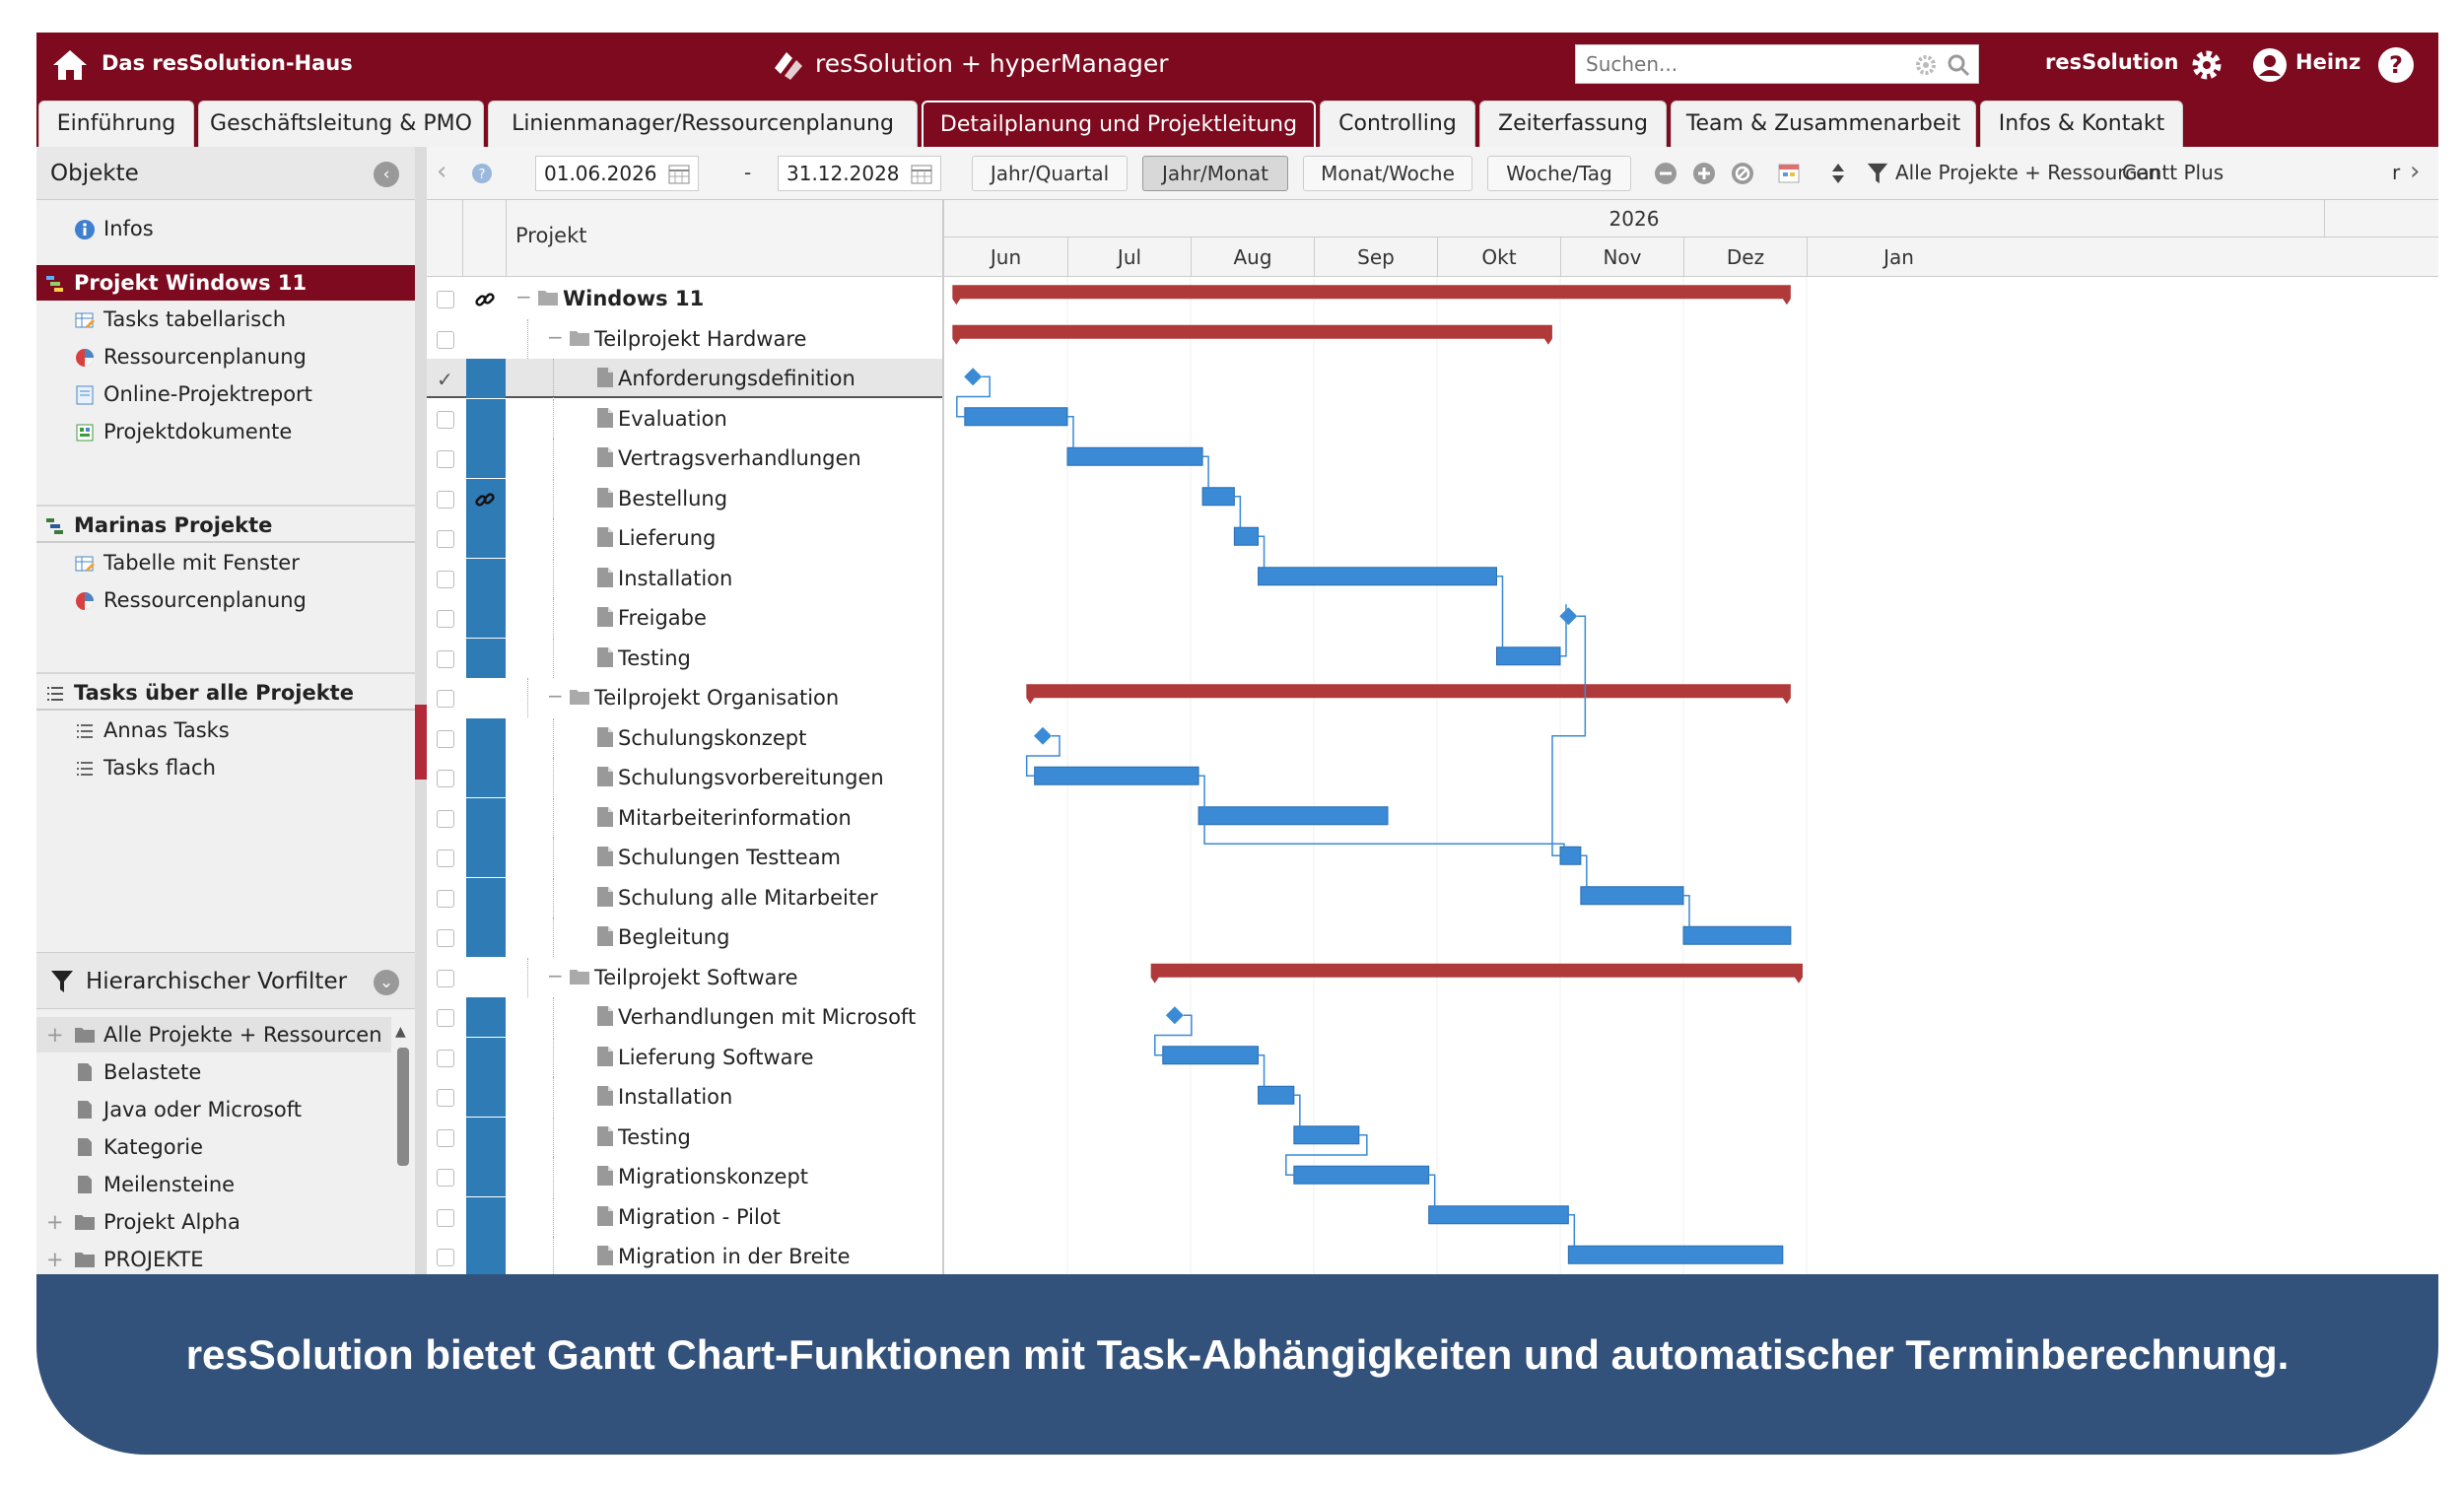 The height and width of the screenshot is (1494, 2464). I want to click on task-name: Migration - Pilot, so click(699, 1217).